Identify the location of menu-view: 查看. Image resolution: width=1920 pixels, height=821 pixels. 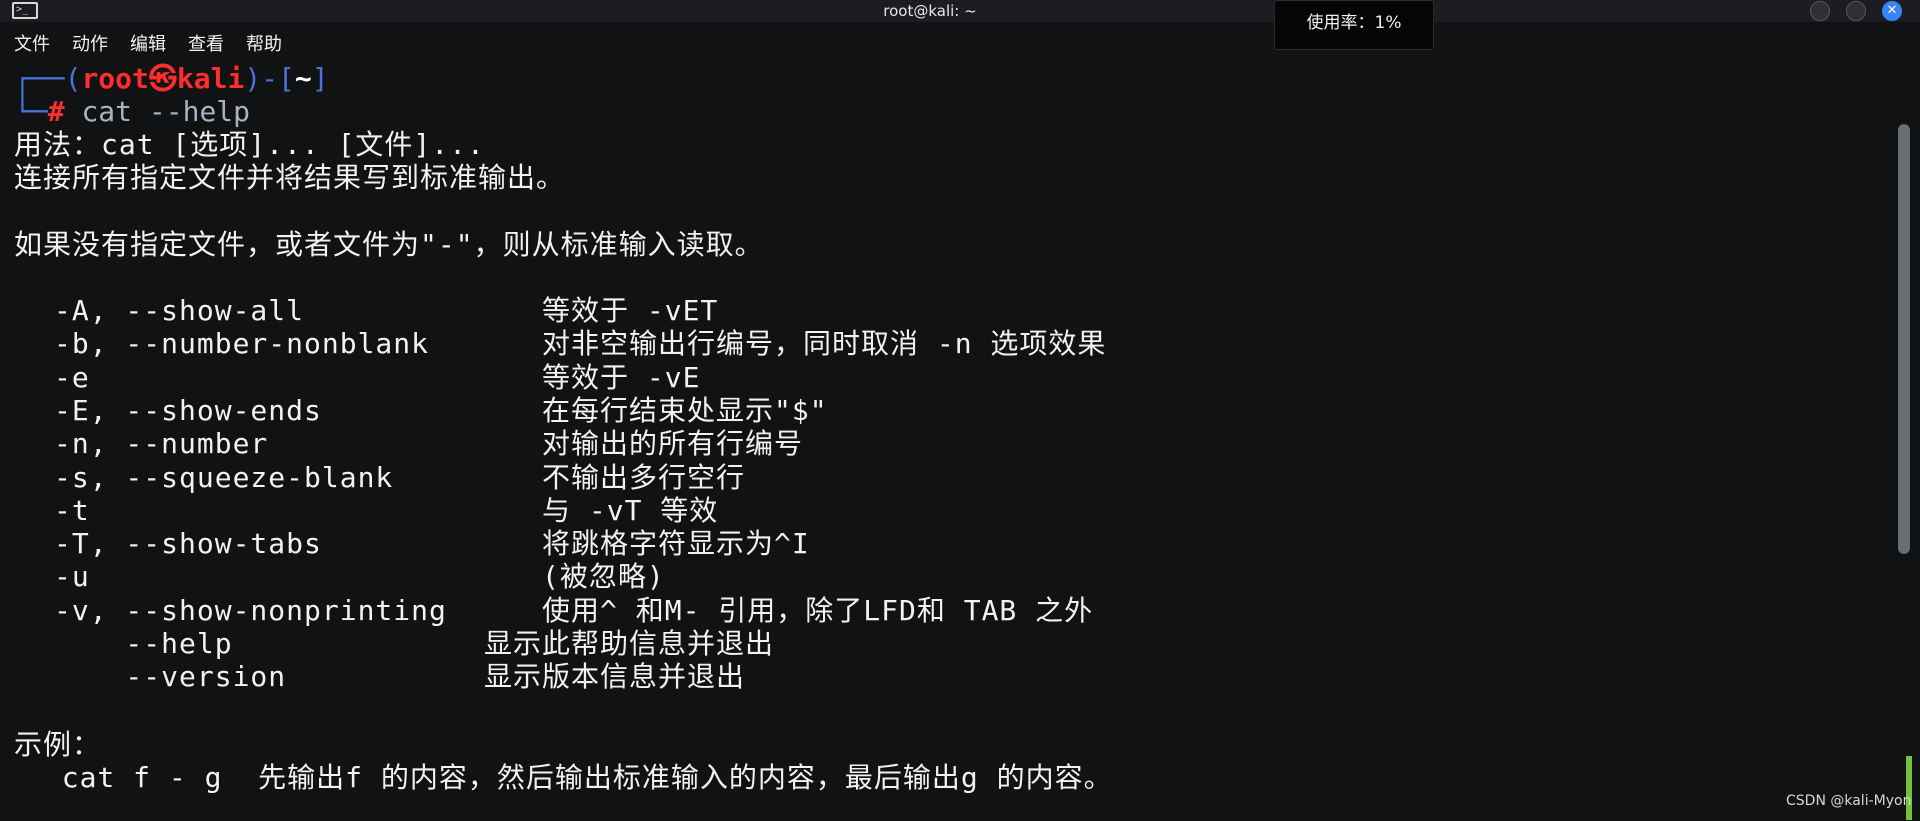
(206, 43).